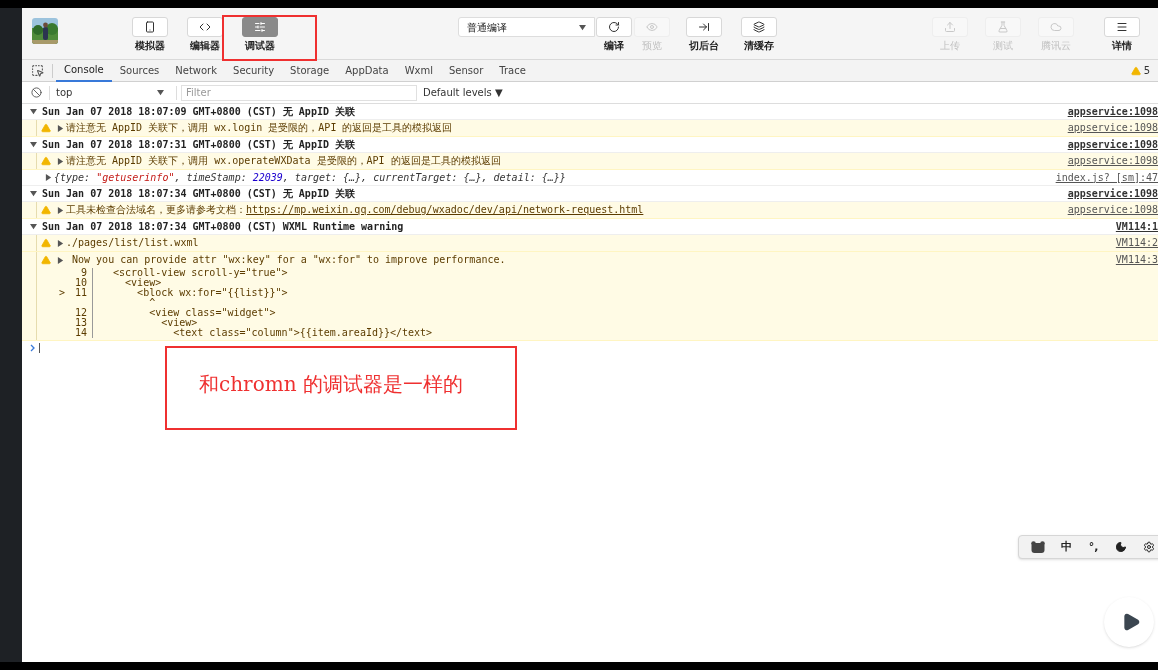  What do you see at coordinates (310, 177) in the screenshot?
I see `object-preview: {type: "getuserinfo", timeStamp: 22039, target: {…}, currentTarget: {…}, detail: {…}}` at bounding box center [310, 177].